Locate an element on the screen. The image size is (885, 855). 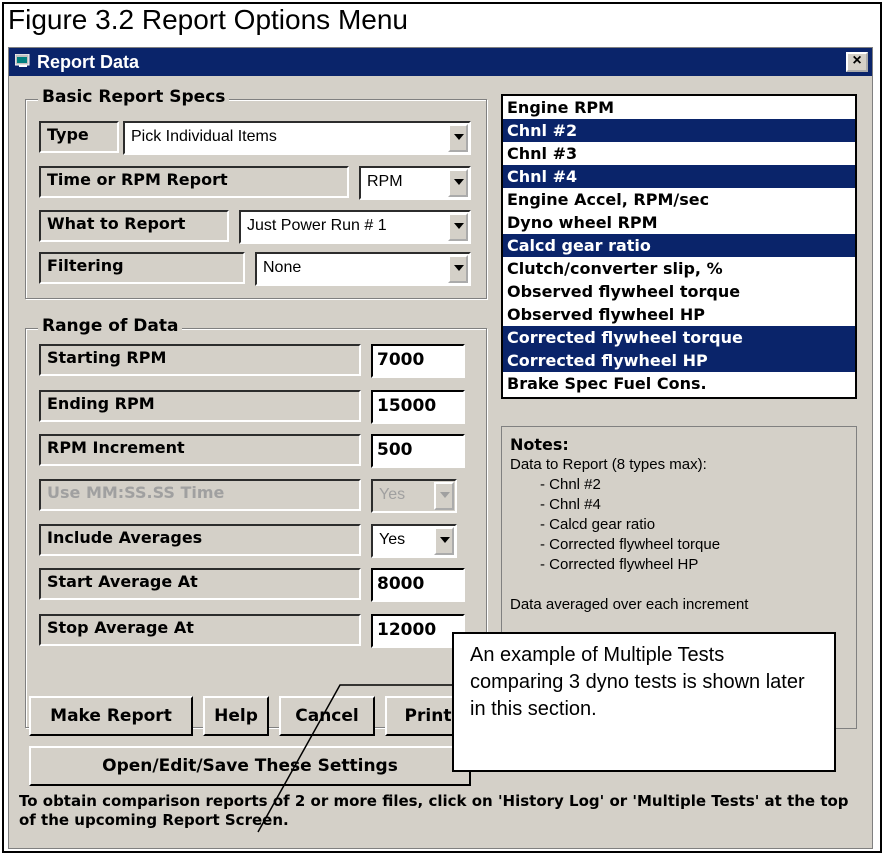
type-select-value: Pick Individual Items is located at coordinates (204, 136).